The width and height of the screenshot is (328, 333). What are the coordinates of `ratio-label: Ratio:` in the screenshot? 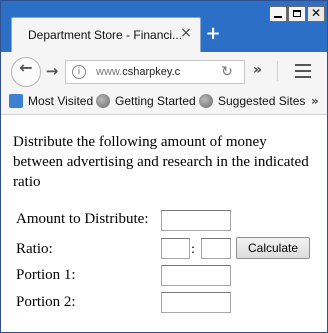 It's located at (34, 249).